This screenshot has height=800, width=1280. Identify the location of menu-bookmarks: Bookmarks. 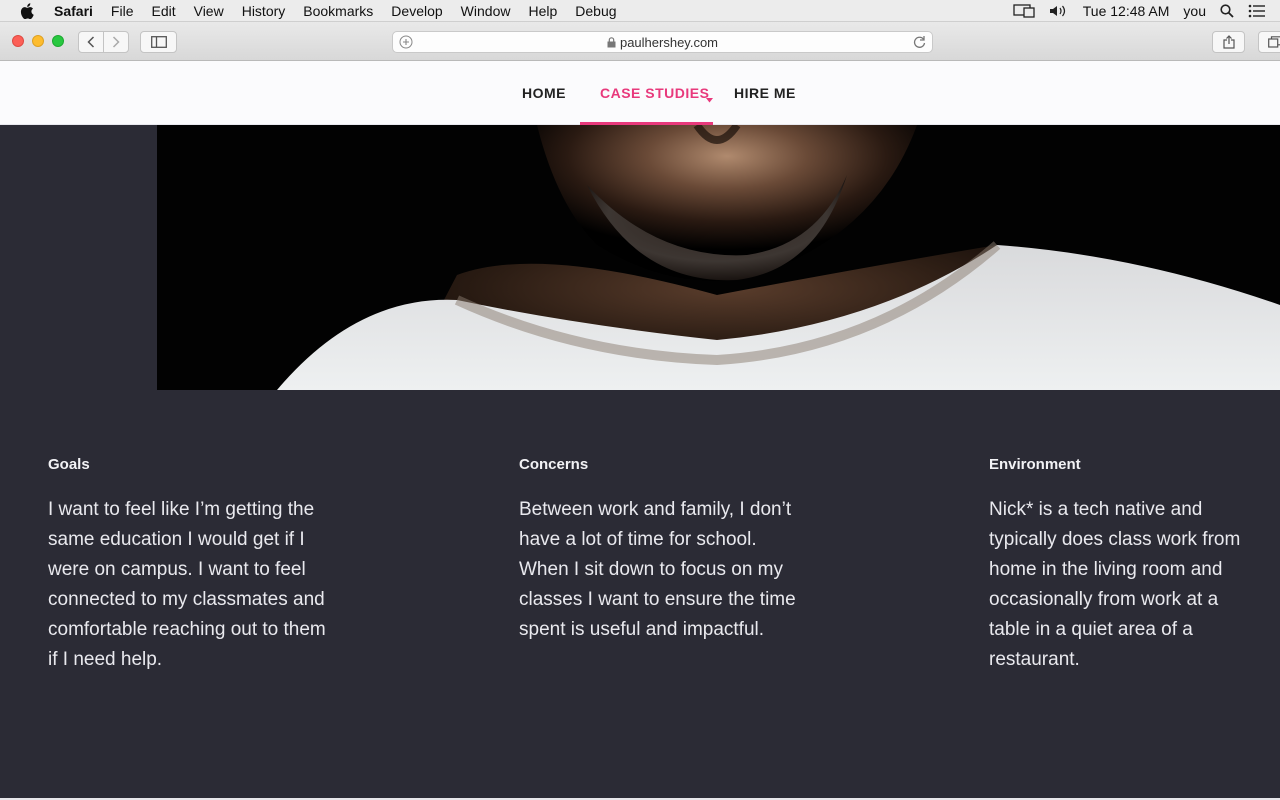
(338, 11).